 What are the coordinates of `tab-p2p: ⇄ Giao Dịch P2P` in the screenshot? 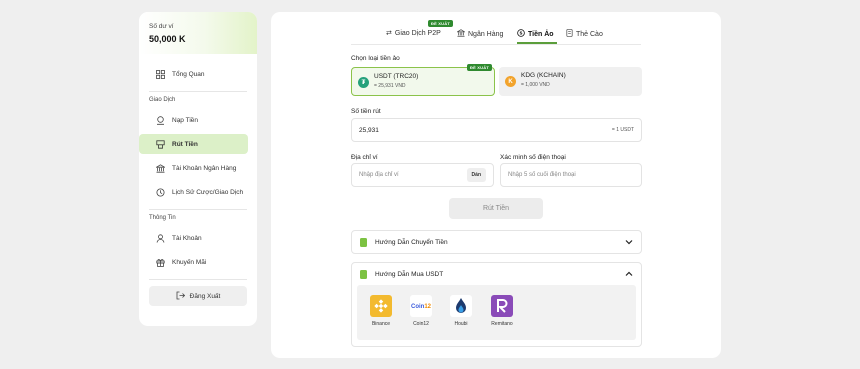 It's located at (413, 33).